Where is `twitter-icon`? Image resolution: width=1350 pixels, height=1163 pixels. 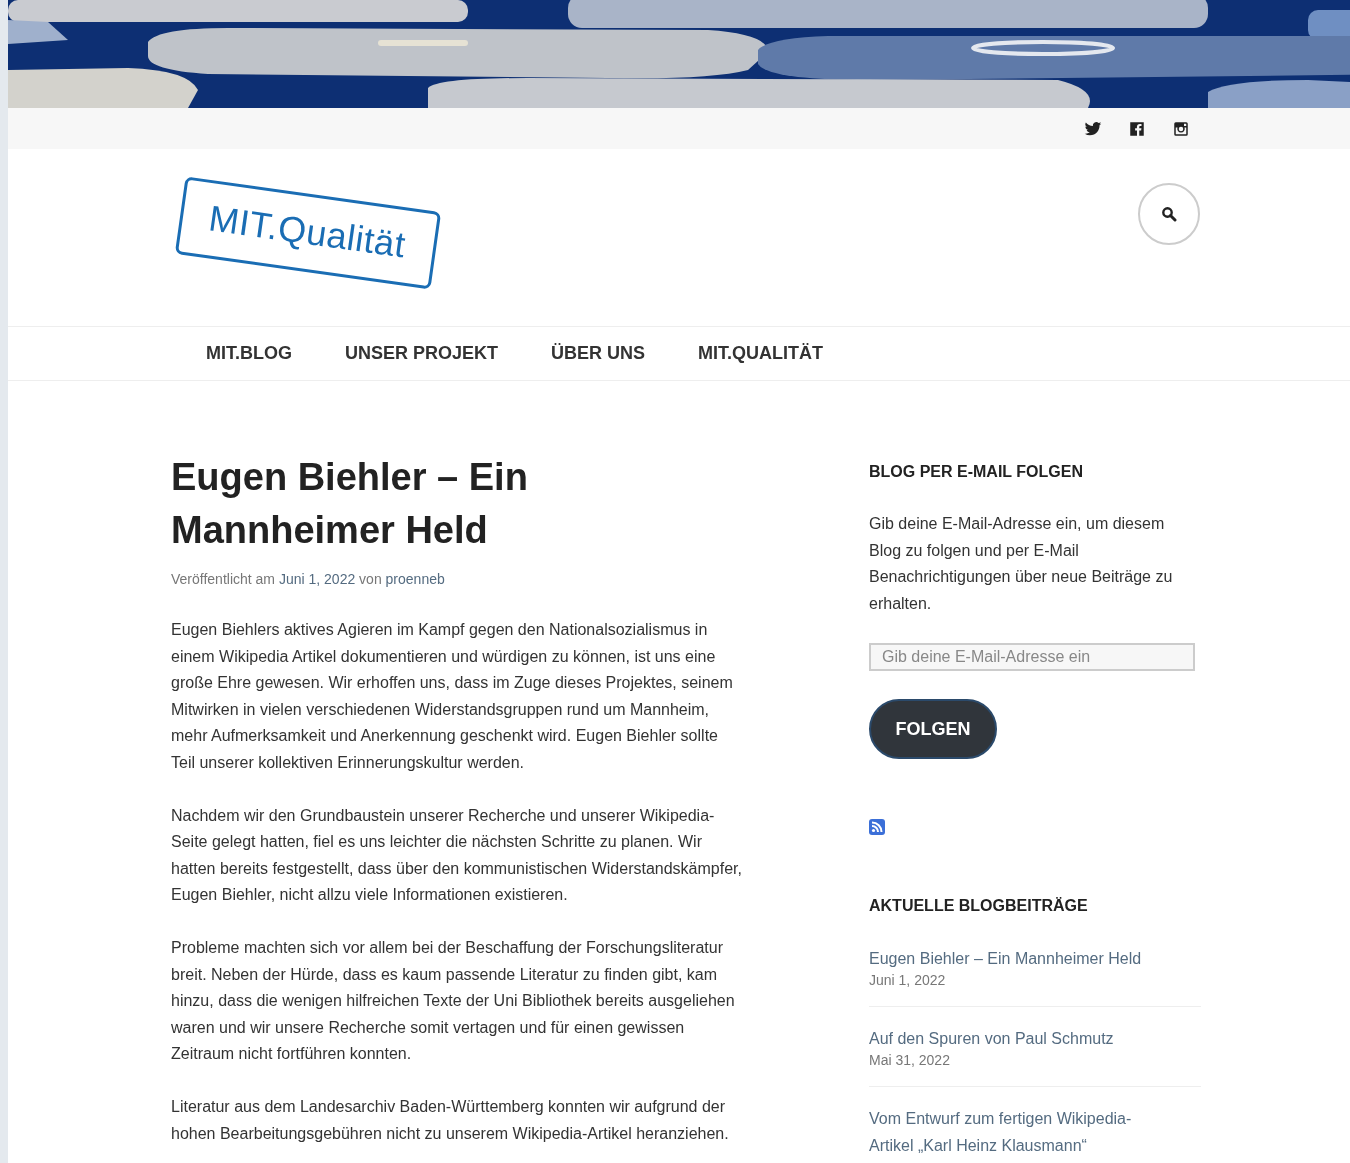 twitter-icon is located at coordinates (1093, 128).